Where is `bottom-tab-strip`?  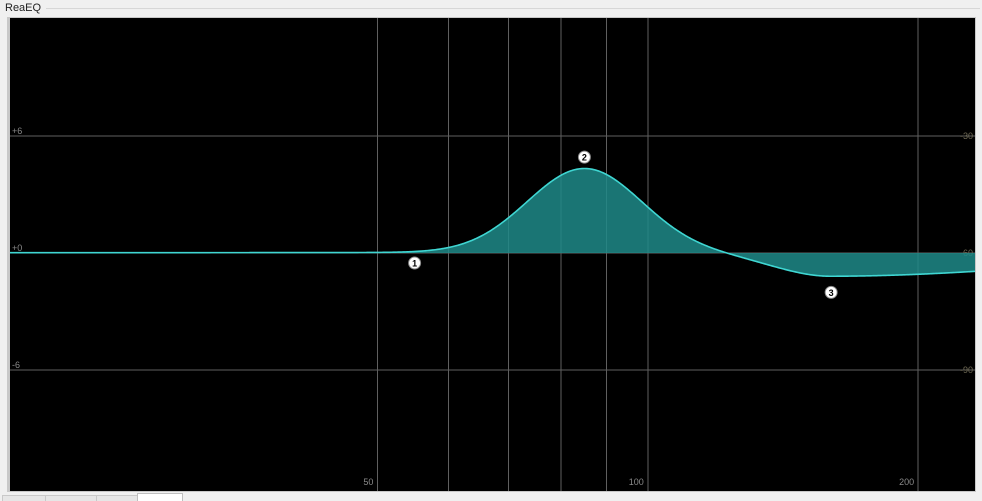
bottom-tab-strip is located at coordinates (491, 496).